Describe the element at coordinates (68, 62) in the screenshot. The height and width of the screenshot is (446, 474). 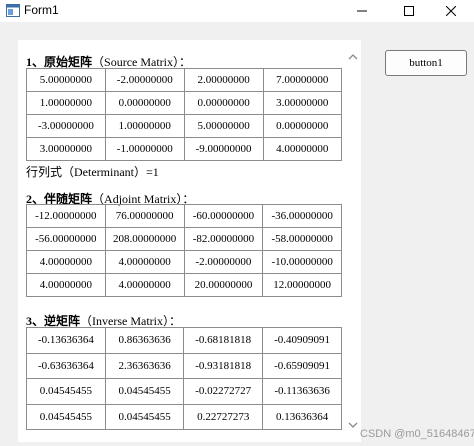
I see `source-title-cn: 原始矩阵` at that location.